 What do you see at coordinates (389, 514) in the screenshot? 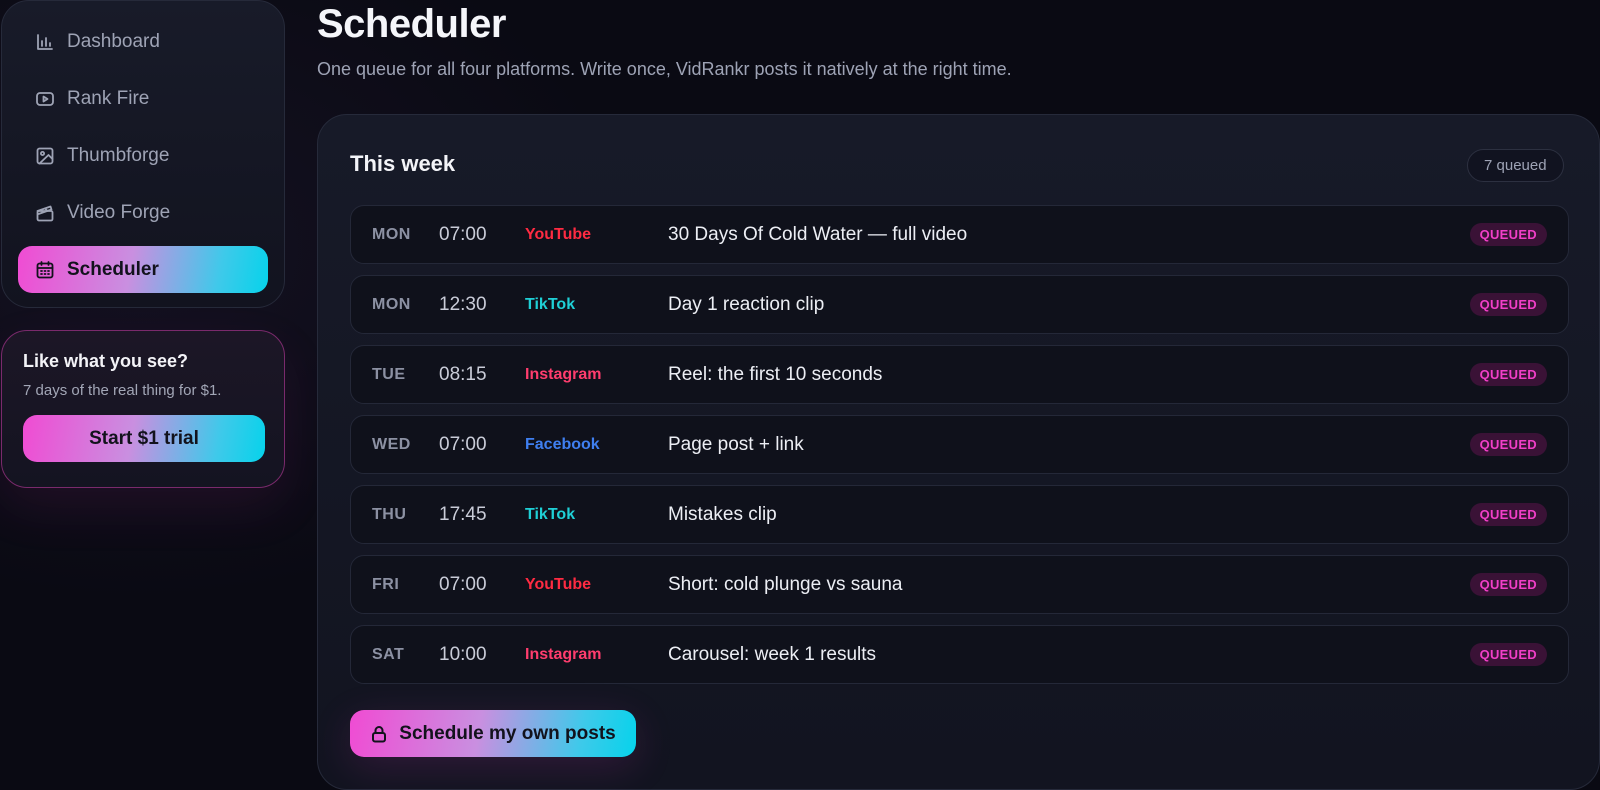
I see `row-day: THU` at bounding box center [389, 514].